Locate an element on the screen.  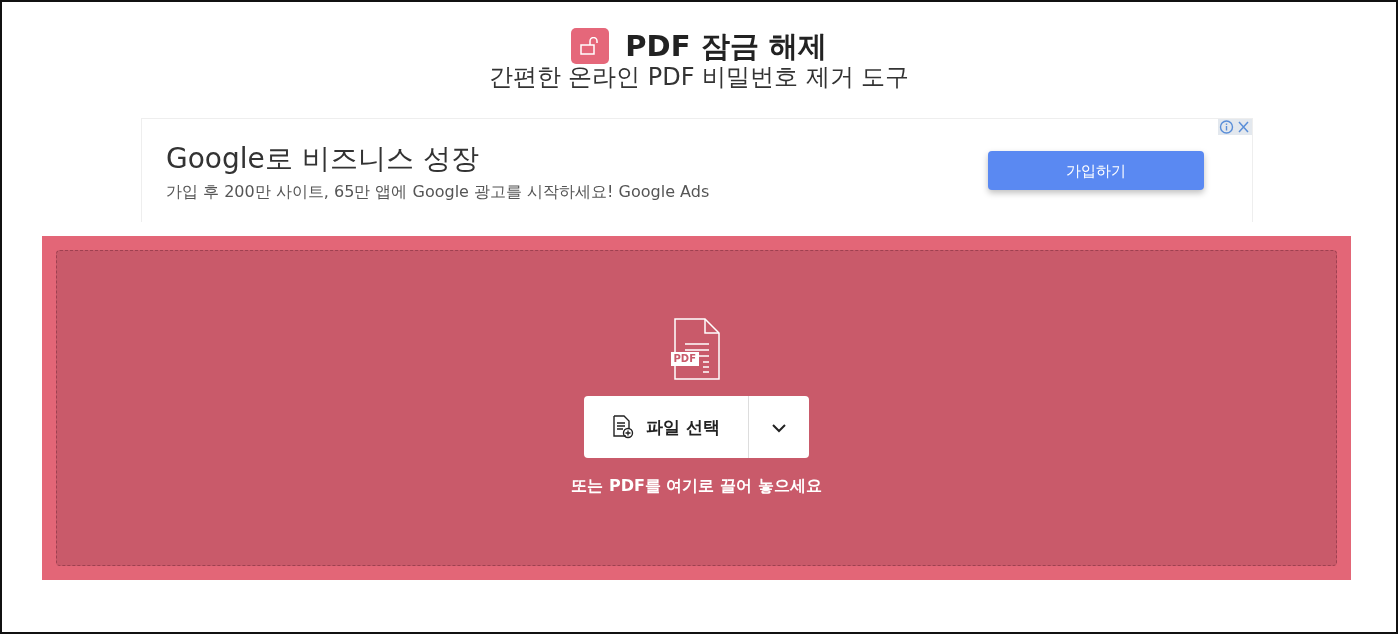
ad-text: 가입 후 200만 사이트, 65만 앱에 Google 광고를 시작하세요! Google Ads is located at coordinates (438, 191).